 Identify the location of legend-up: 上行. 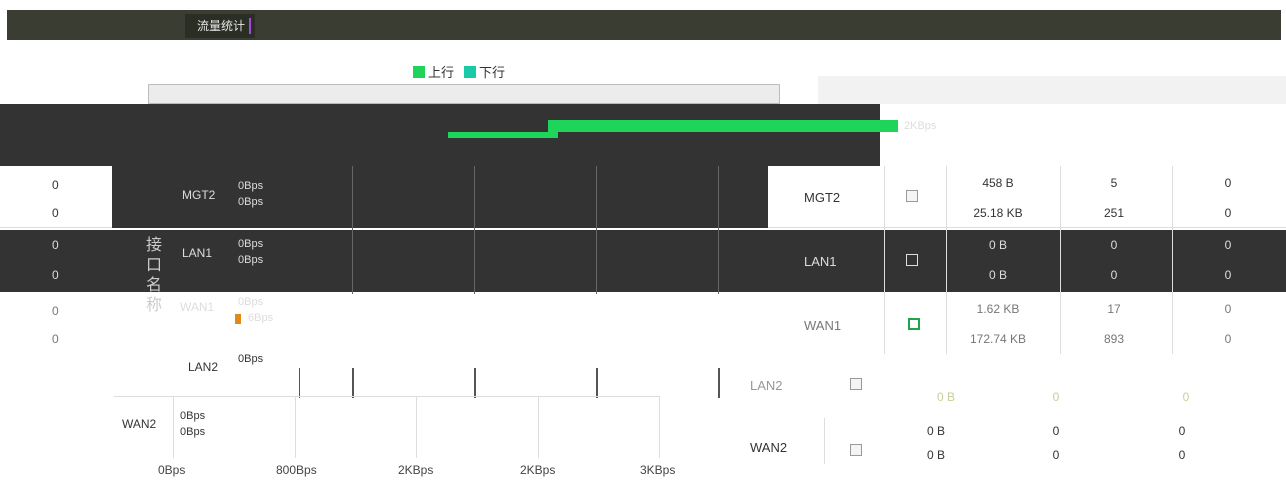
(433, 71).